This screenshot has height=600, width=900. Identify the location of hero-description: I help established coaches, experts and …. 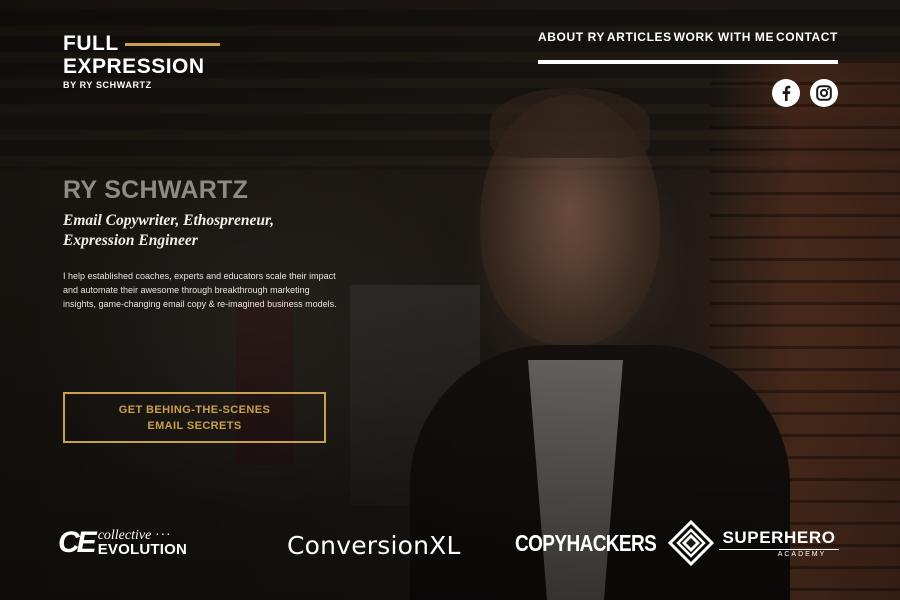
(200, 290).